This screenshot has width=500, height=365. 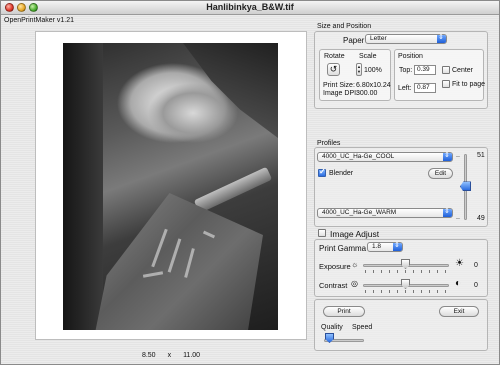 I want to click on blend-tick-bottom: –, so click(x=458, y=218).